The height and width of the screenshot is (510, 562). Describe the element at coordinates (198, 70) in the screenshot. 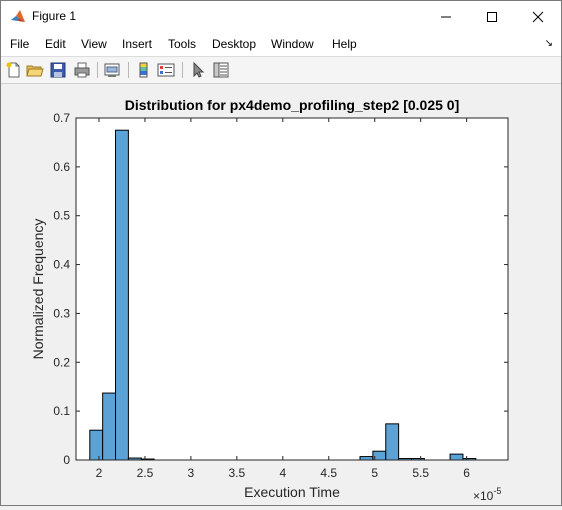

I see `pointer-icon` at that location.